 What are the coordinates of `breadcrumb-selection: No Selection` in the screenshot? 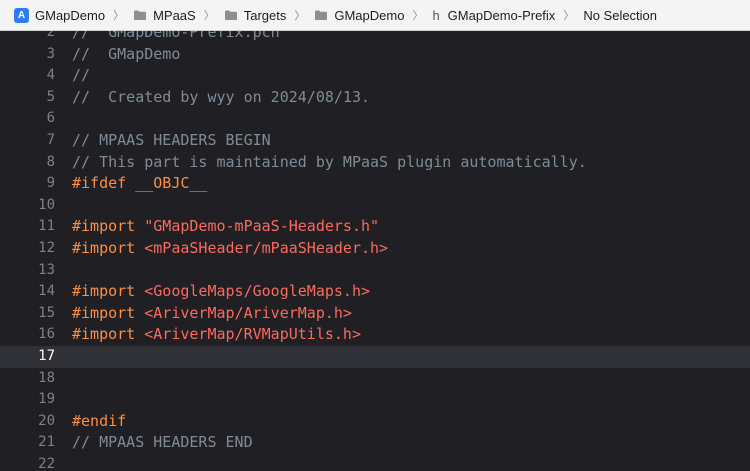 It's located at (620, 15).